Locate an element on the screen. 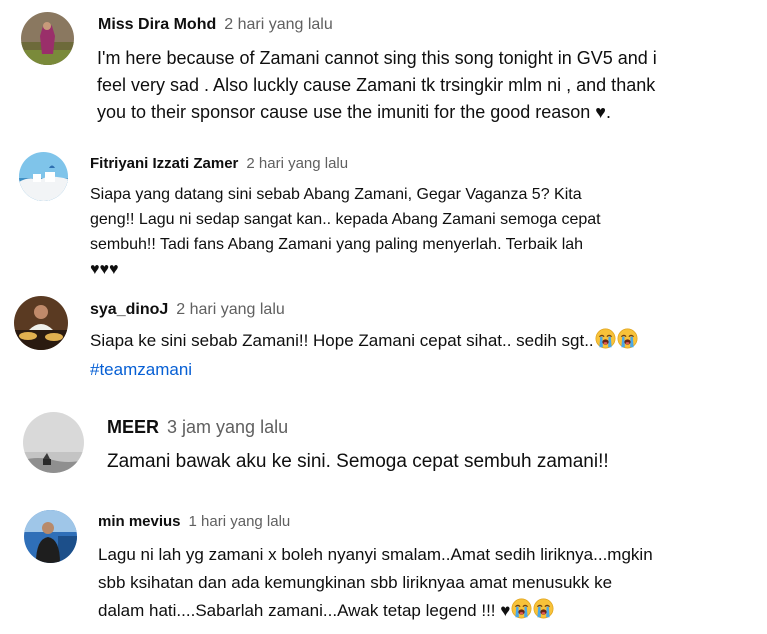 The width and height of the screenshot is (767, 634). comment-author: sya_dinoJ is located at coordinates (129, 309).